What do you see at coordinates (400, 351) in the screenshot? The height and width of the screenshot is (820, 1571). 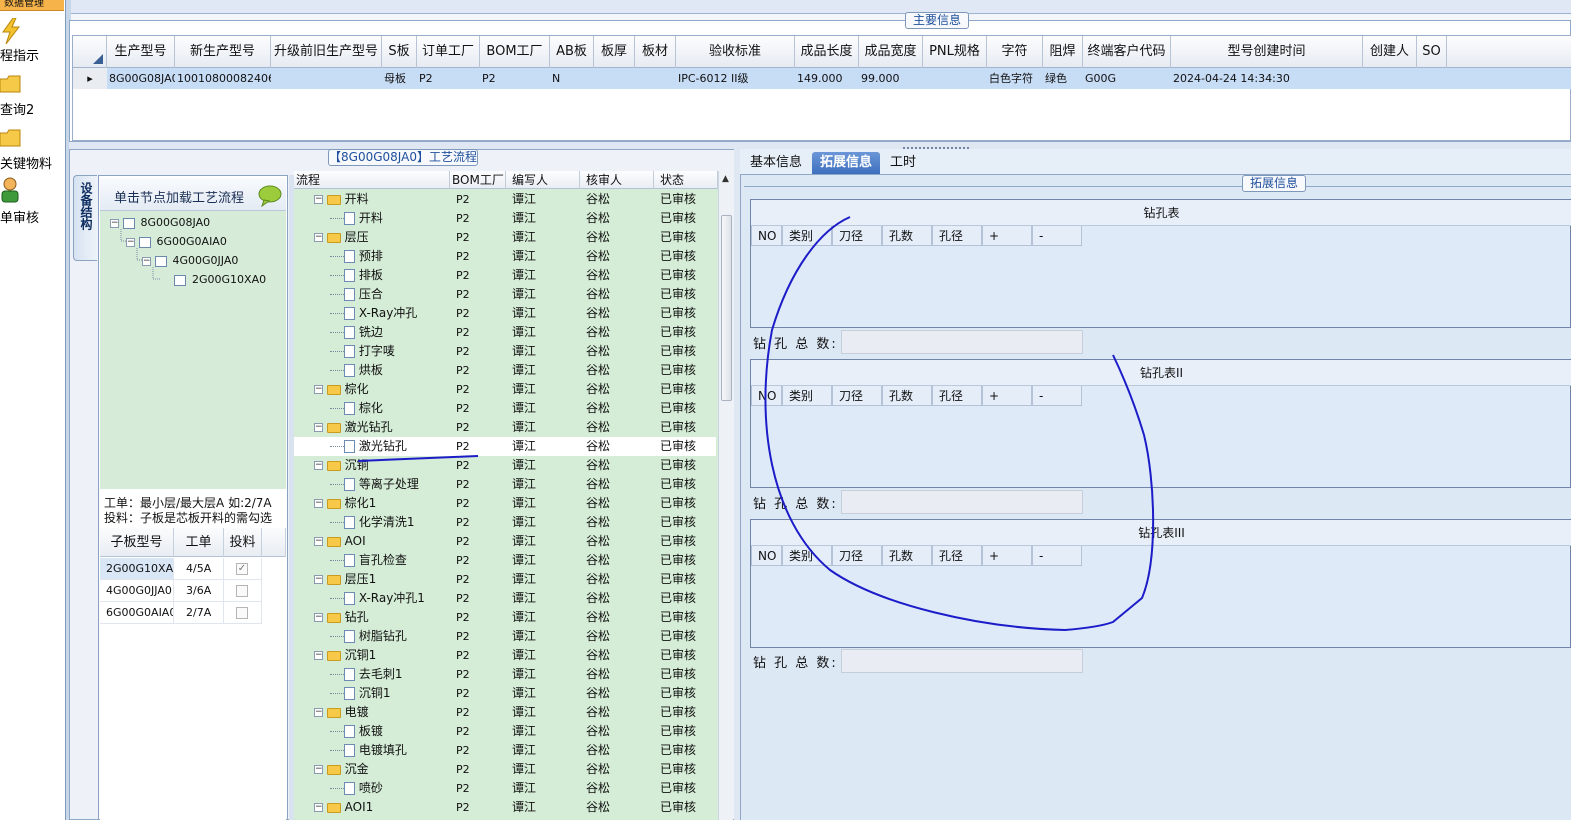 I see `flow-node: 打字唛` at bounding box center [400, 351].